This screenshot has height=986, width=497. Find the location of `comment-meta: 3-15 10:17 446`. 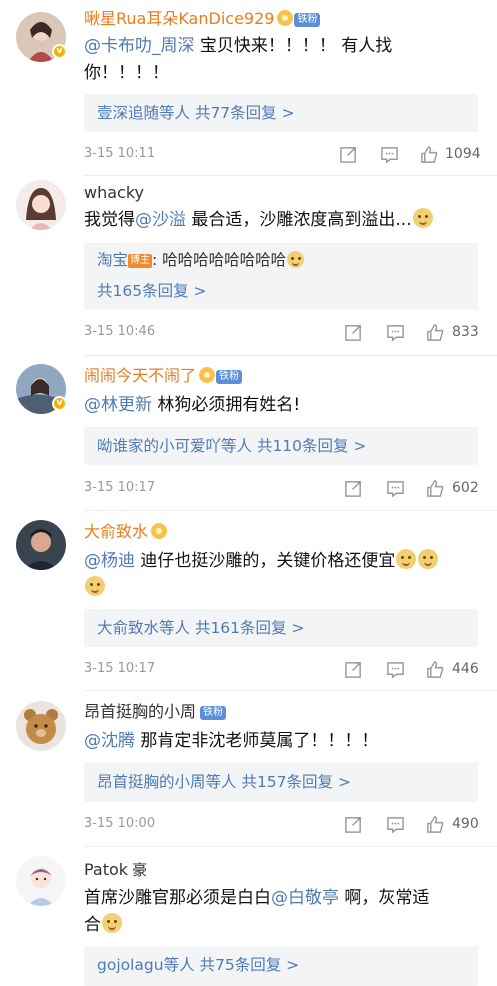

comment-meta: 3-15 10:17 446 is located at coordinates (281, 669).